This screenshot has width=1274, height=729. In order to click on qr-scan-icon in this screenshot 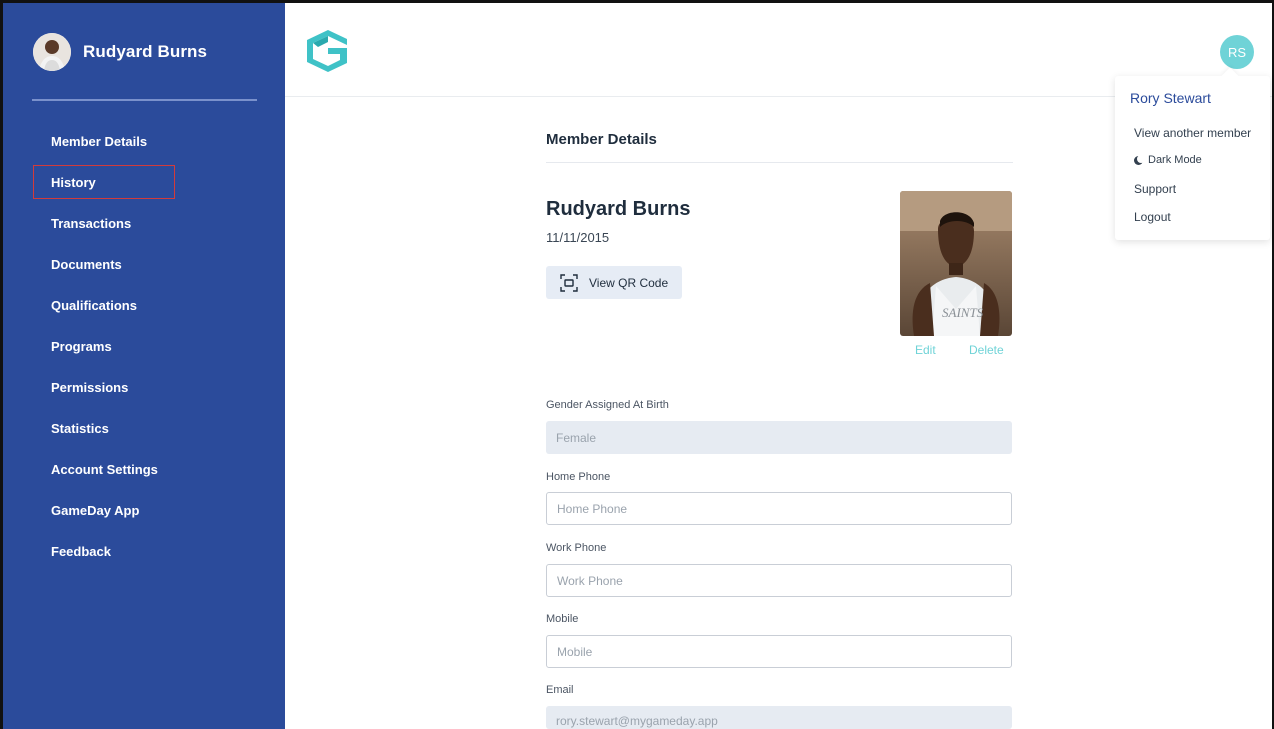, I will do `click(569, 282)`.